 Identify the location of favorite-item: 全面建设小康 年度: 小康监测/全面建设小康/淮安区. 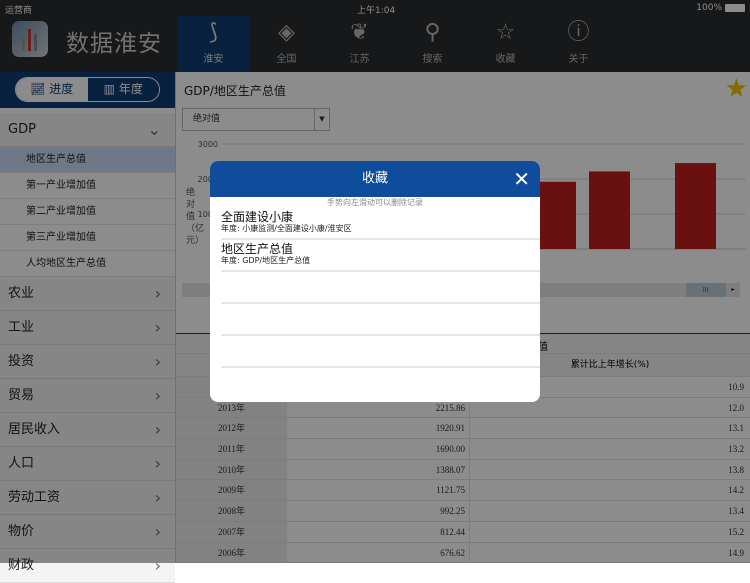
(380, 224).